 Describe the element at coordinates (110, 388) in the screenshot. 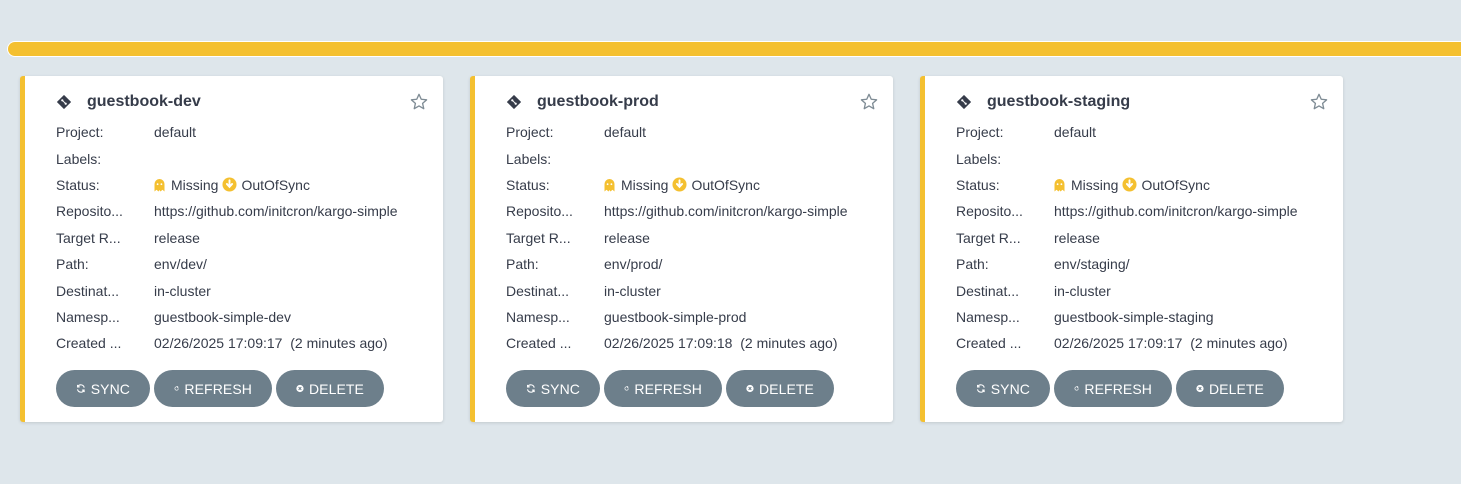

I see `sync-button-label: SYNC` at that location.